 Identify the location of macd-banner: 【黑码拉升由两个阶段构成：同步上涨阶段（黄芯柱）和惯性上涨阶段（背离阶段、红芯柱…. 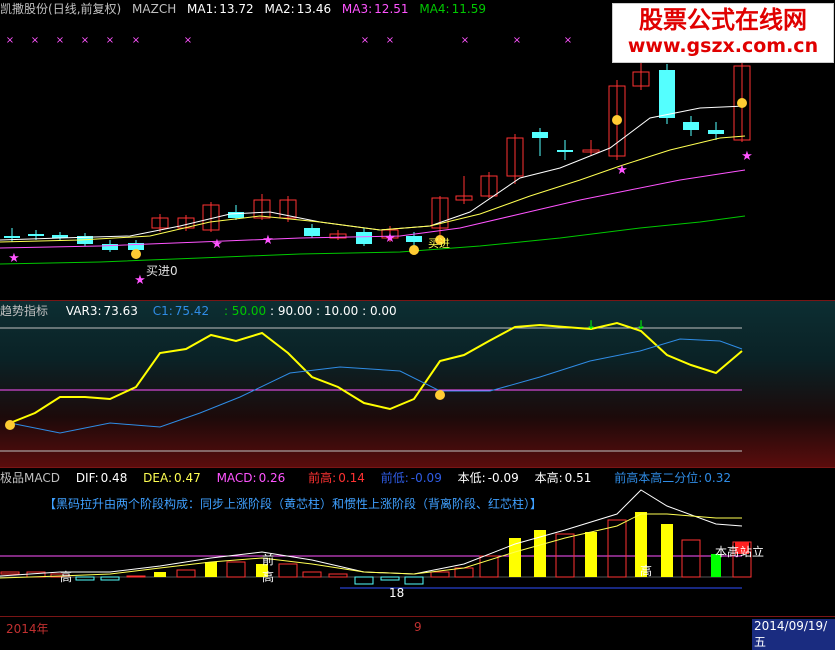
(293, 504).